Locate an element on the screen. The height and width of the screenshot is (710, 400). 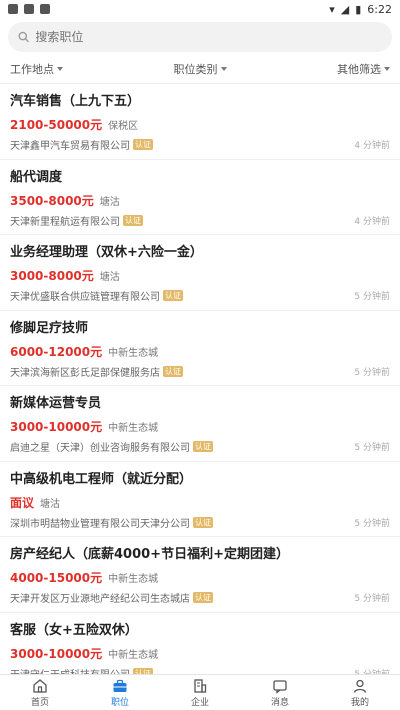
tab-jobs: 职位 is located at coordinates (120, 692).